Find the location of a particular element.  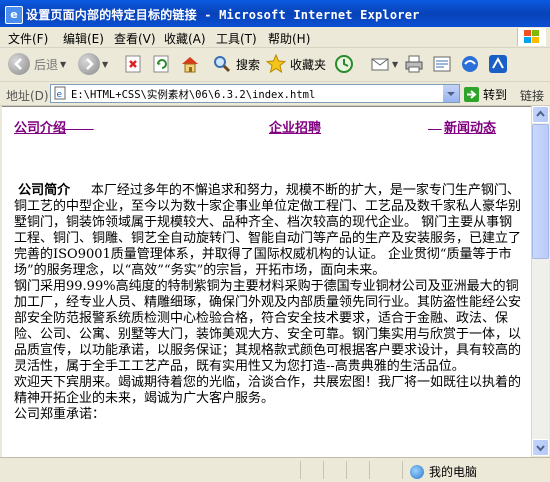

nav-link-recruitment: 企业招聘 is located at coordinates (295, 126).